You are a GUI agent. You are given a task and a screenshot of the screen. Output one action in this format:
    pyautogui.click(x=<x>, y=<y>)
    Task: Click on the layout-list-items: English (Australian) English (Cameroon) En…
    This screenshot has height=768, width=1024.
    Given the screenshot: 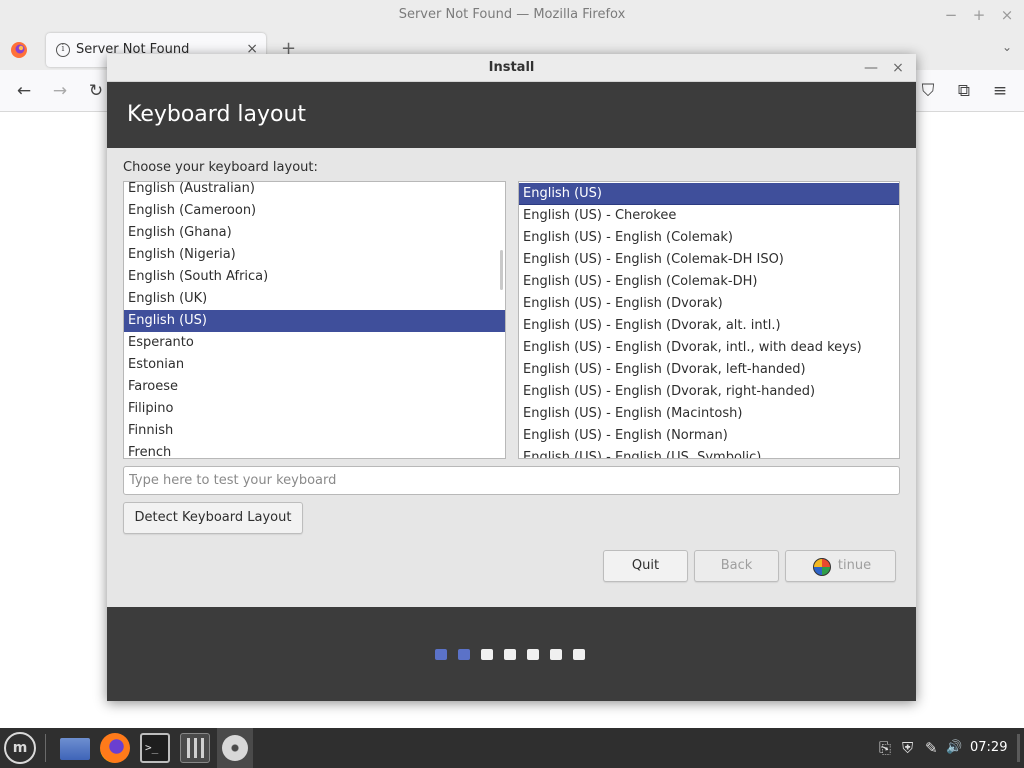 What is the action you would take?
    pyautogui.click(x=314, y=320)
    